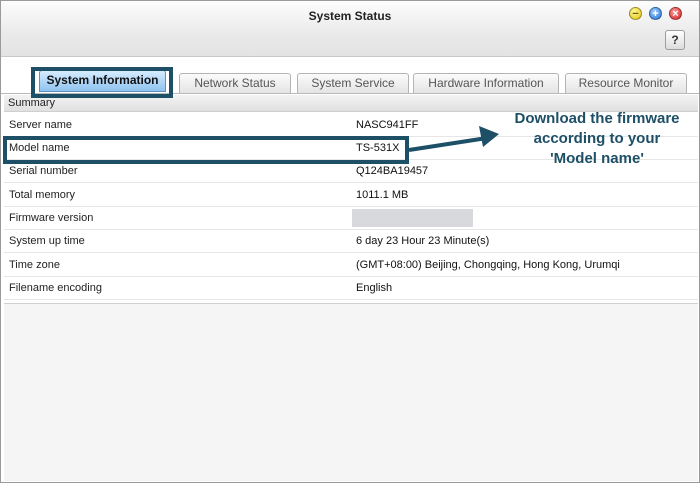 This screenshot has height=484, width=700. I want to click on minimize-icon: −, so click(635, 13).